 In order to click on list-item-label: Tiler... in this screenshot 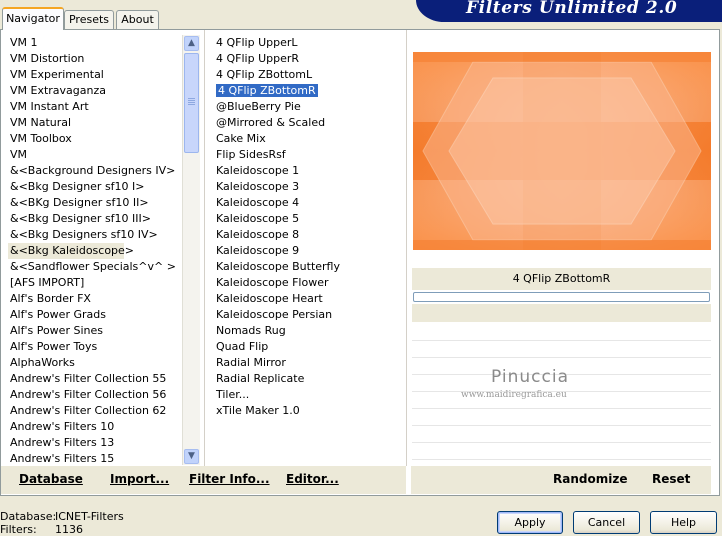, I will do `click(233, 394)`.